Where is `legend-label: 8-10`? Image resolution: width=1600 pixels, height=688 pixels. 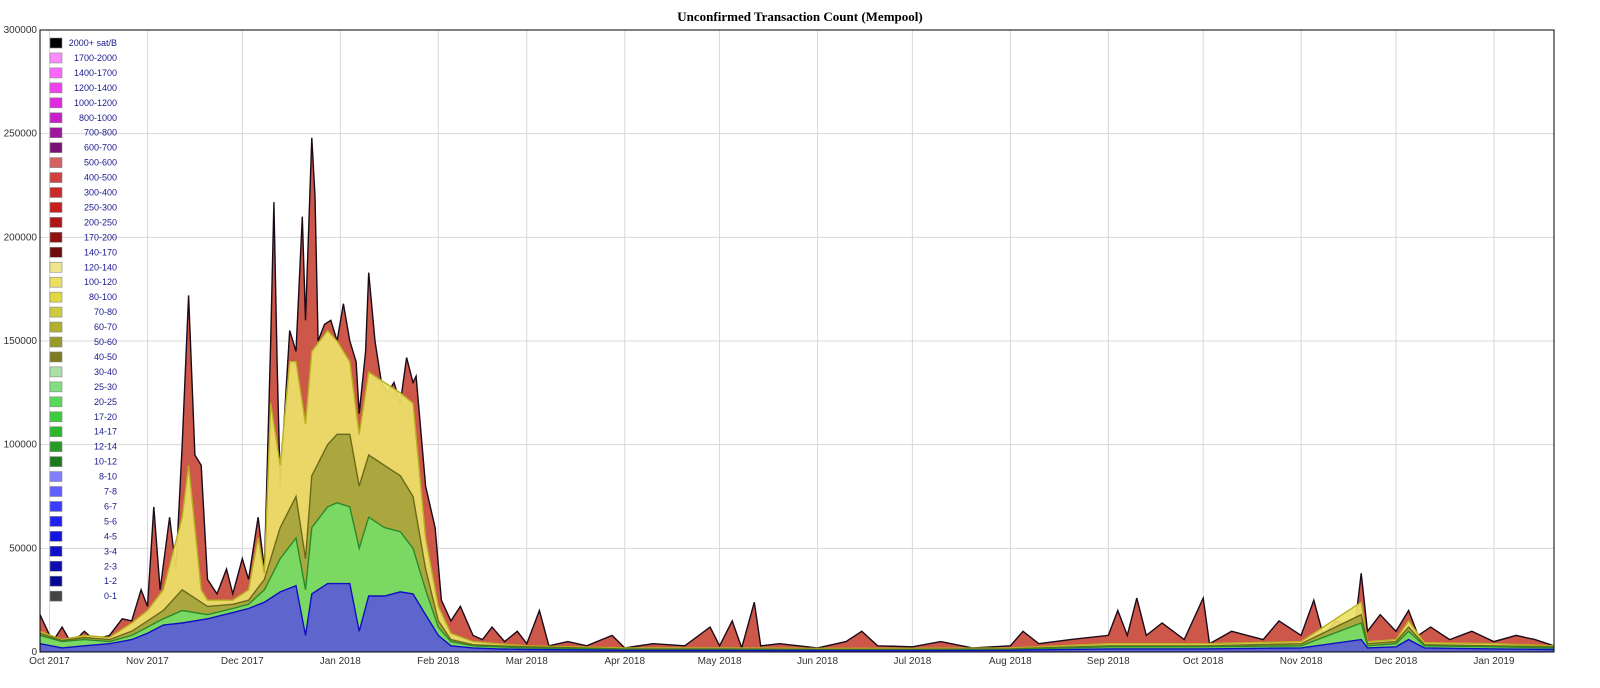
legend-label: 8-10 is located at coordinates (108, 477).